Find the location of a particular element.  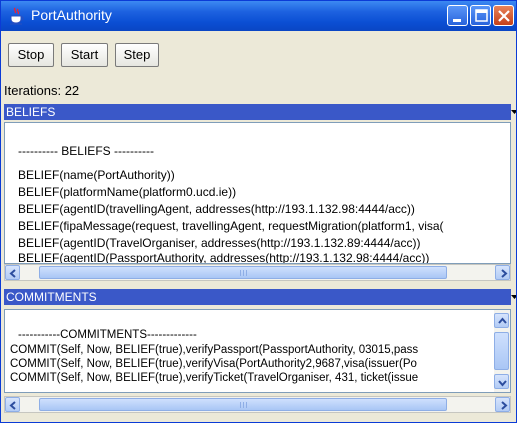

beliefs-header: BELIEFS is located at coordinates (257, 112).